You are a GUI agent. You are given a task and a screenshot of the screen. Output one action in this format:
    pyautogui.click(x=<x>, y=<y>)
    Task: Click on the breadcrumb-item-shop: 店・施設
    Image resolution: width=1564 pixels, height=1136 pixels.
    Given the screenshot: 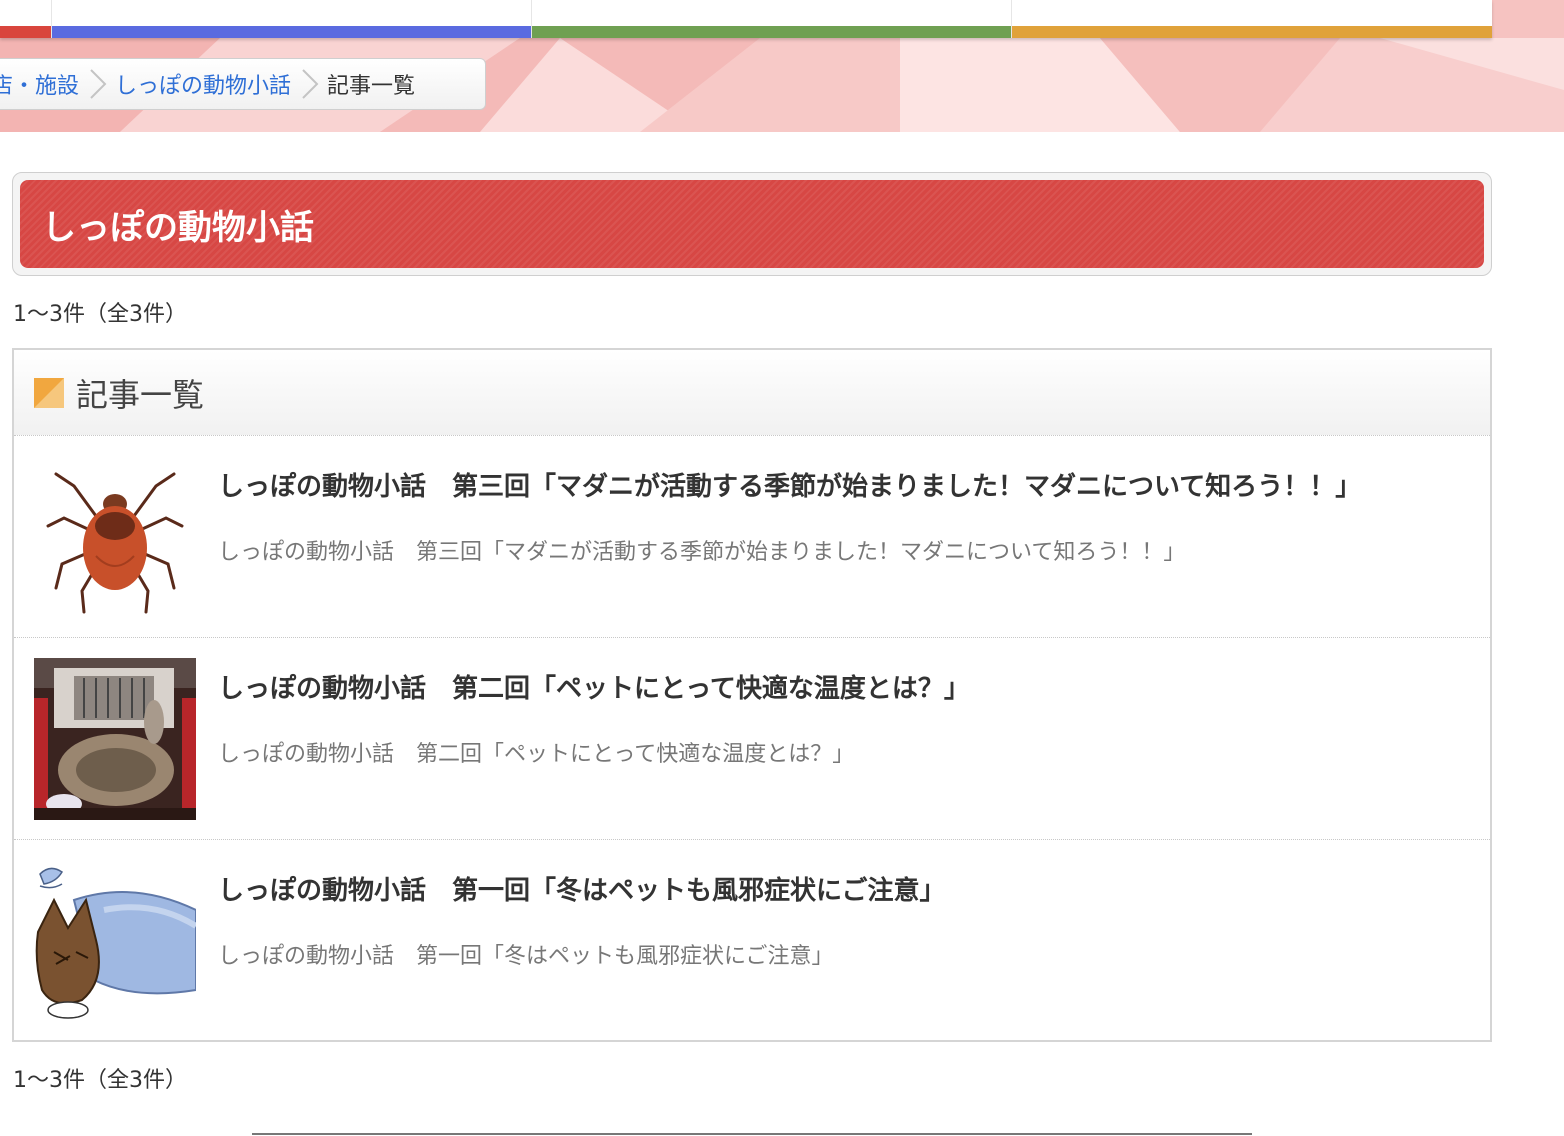 What is the action you would take?
    pyautogui.click(x=39, y=84)
    